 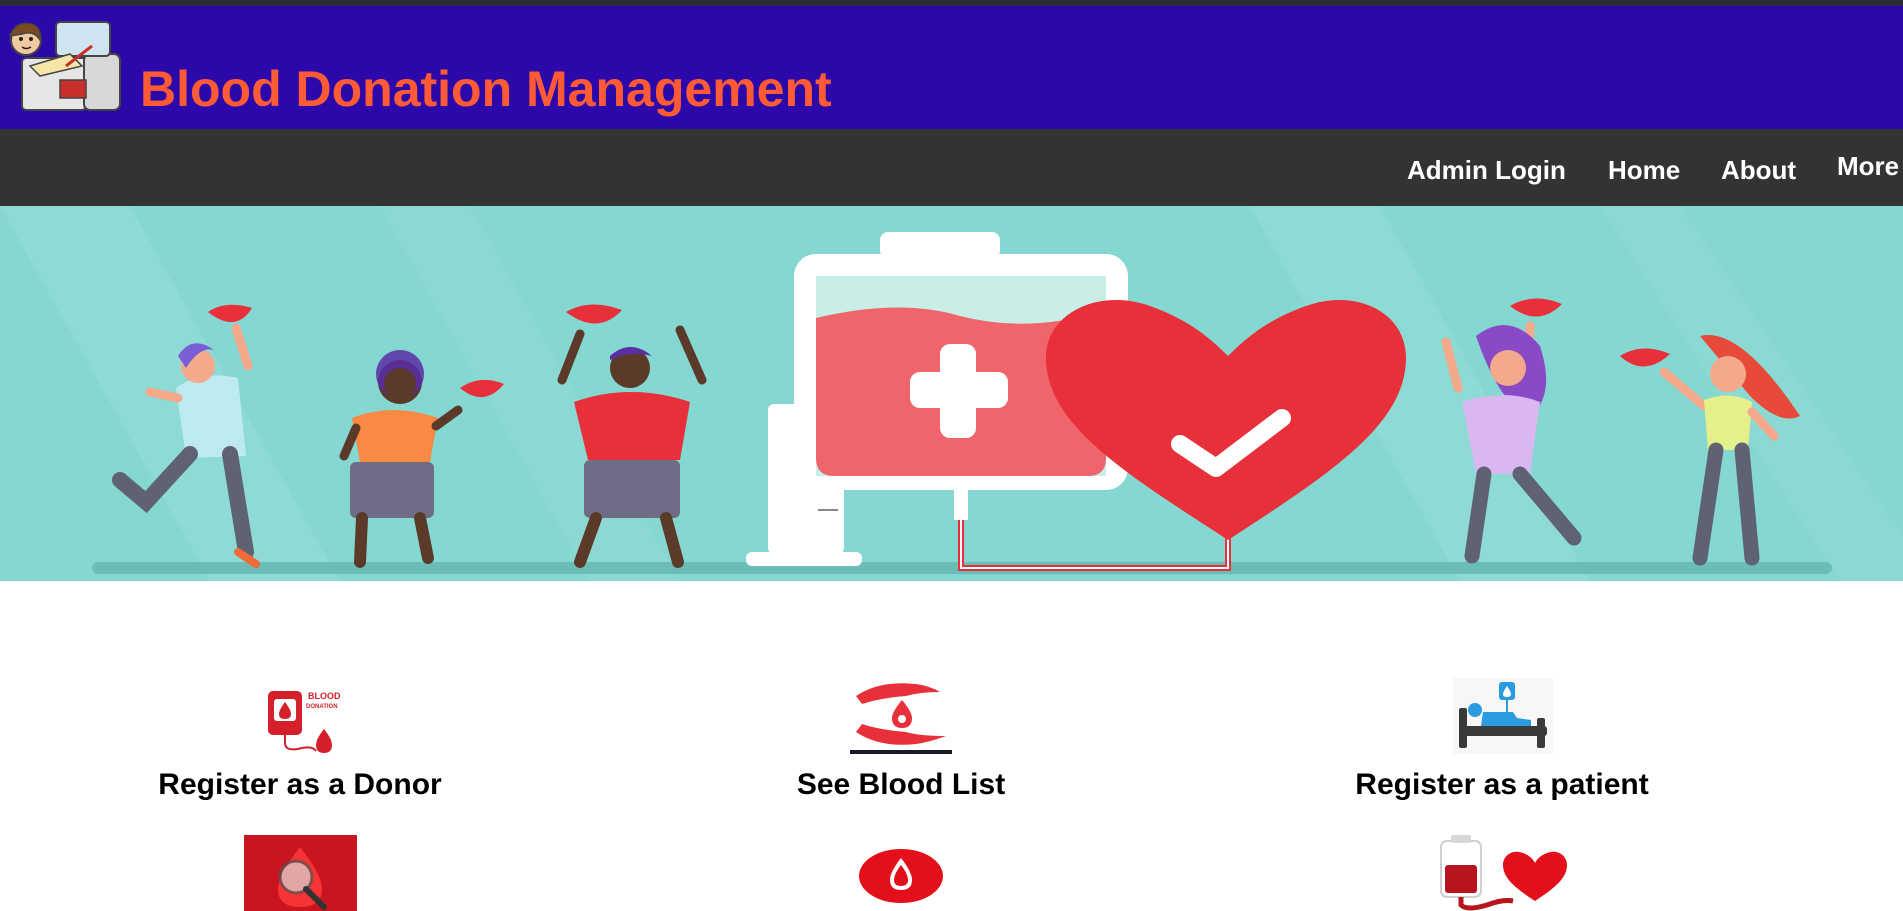 I want to click on register-donor-link: Register as a Donor, so click(x=299, y=785).